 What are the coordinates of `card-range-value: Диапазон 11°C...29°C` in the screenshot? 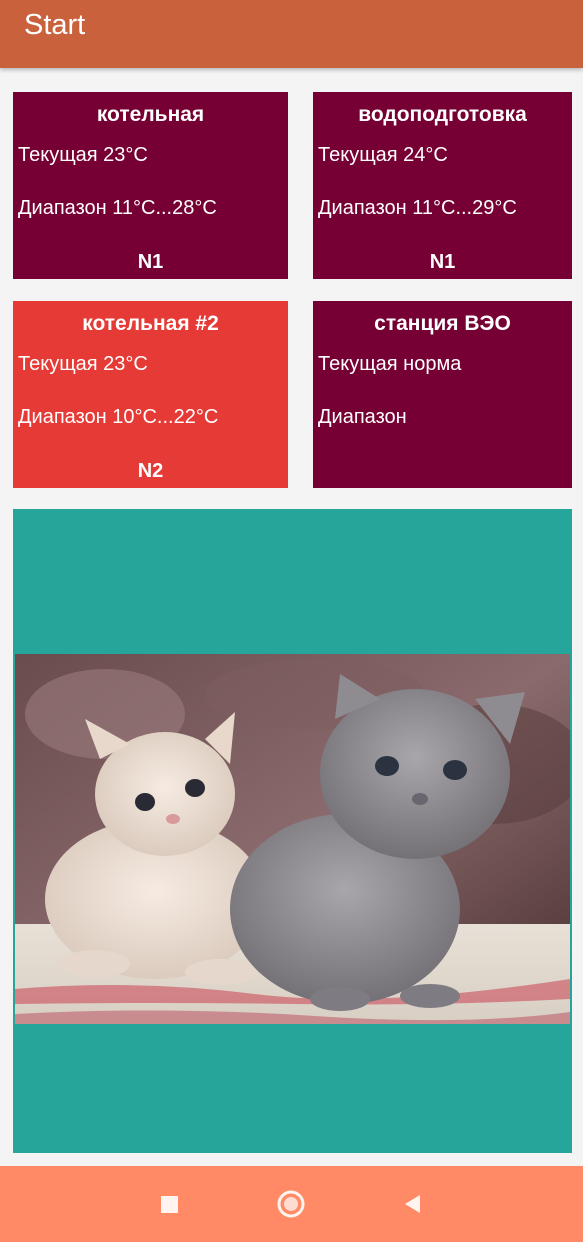 It's located at (417, 208).